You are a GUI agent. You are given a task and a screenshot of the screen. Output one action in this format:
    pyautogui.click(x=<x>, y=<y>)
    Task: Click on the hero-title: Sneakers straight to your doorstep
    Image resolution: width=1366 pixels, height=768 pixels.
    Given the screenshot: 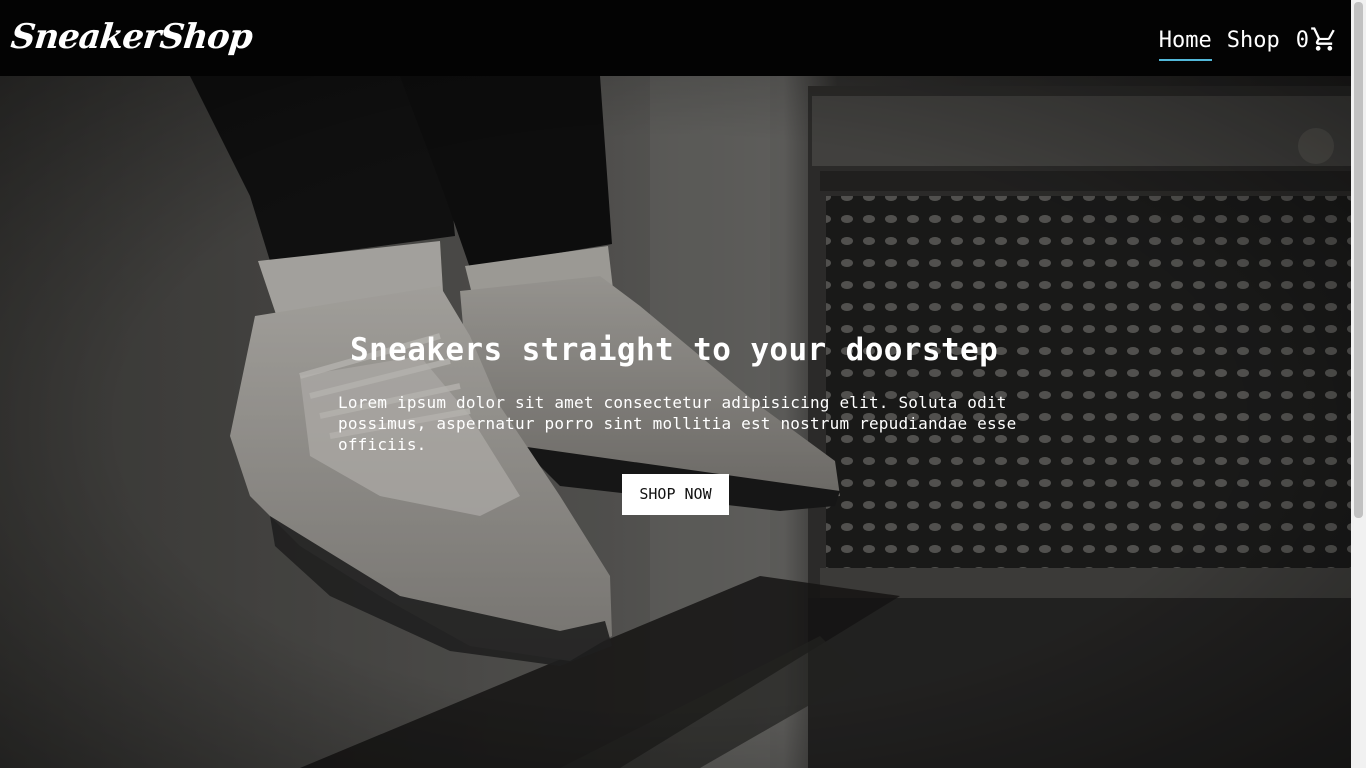 What is the action you would take?
    pyautogui.click(x=674, y=350)
    